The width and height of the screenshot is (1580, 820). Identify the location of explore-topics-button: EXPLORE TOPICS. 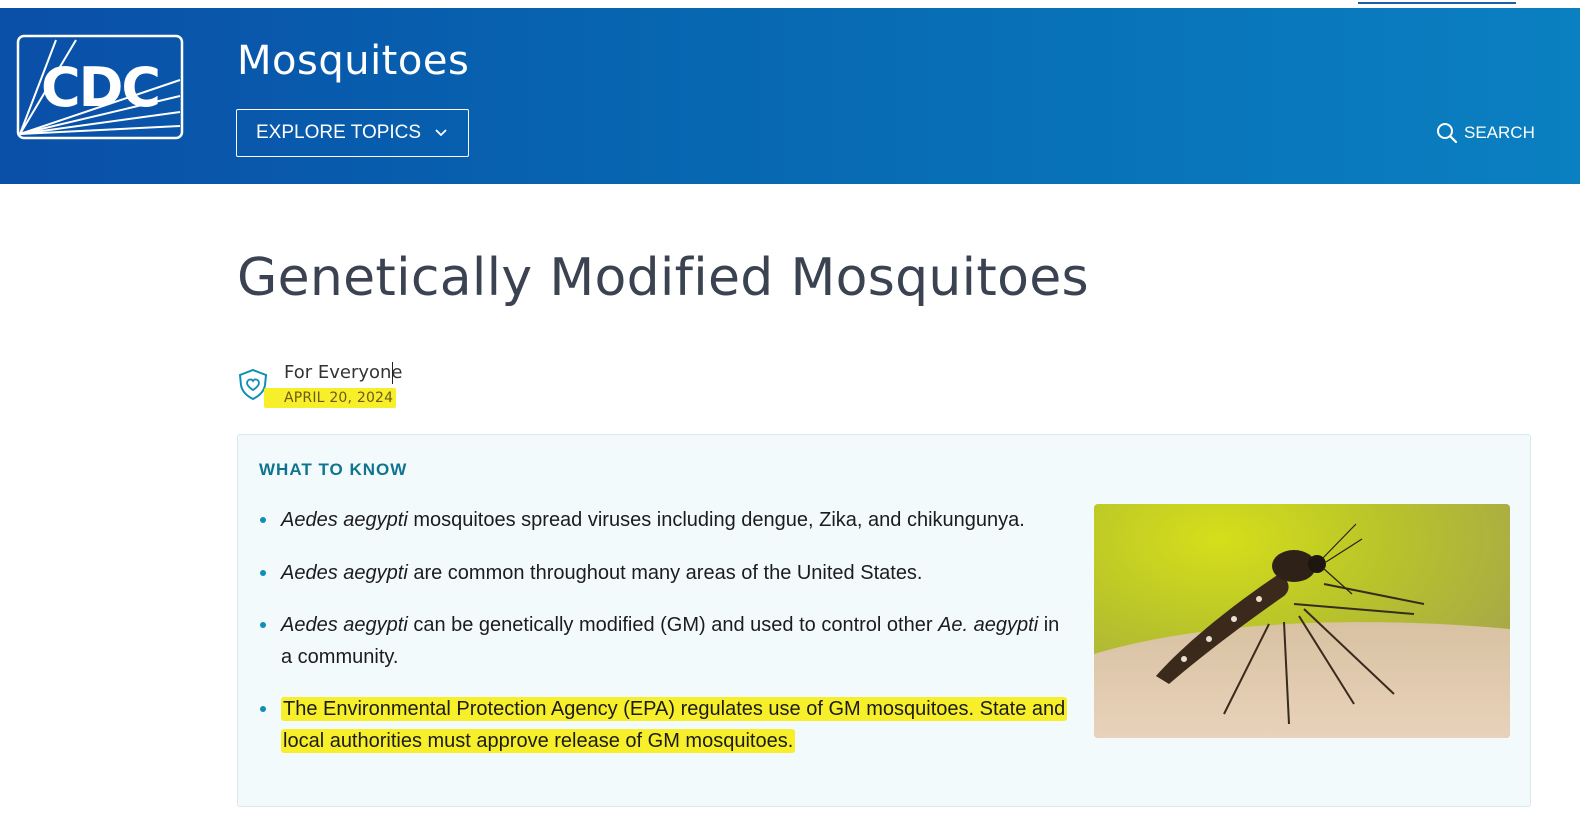
(352, 133).